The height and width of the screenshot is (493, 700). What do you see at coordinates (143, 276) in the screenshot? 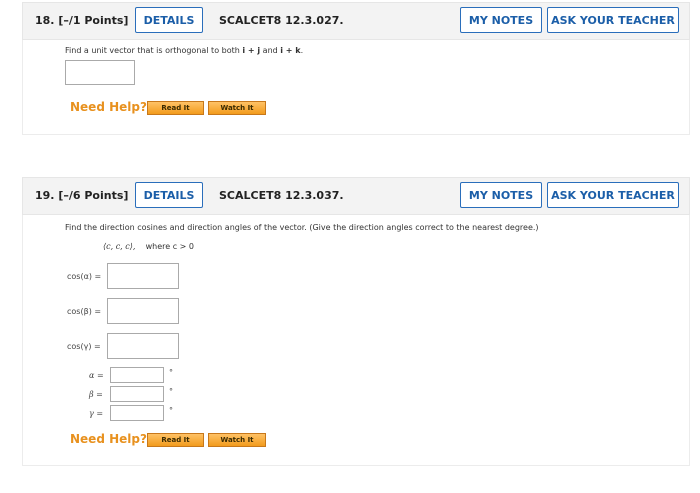
I see `q19-cos-alpha-input` at bounding box center [143, 276].